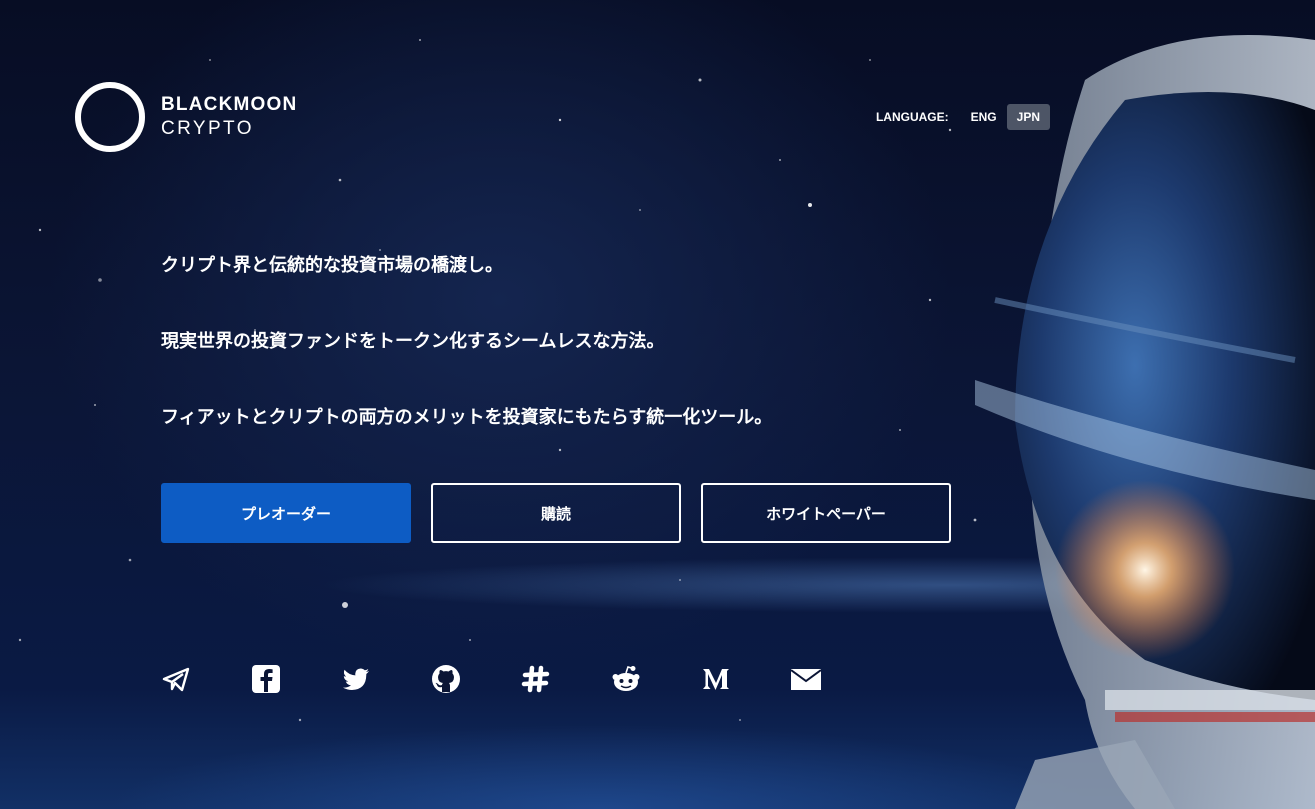  I want to click on facebook-icon, so click(266, 679).